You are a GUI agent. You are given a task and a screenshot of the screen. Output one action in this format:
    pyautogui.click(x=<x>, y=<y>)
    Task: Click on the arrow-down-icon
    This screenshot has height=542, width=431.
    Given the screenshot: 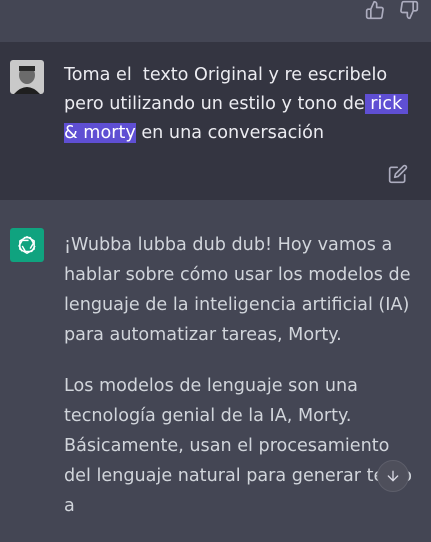 What is the action you would take?
    pyautogui.click(x=393, y=476)
    